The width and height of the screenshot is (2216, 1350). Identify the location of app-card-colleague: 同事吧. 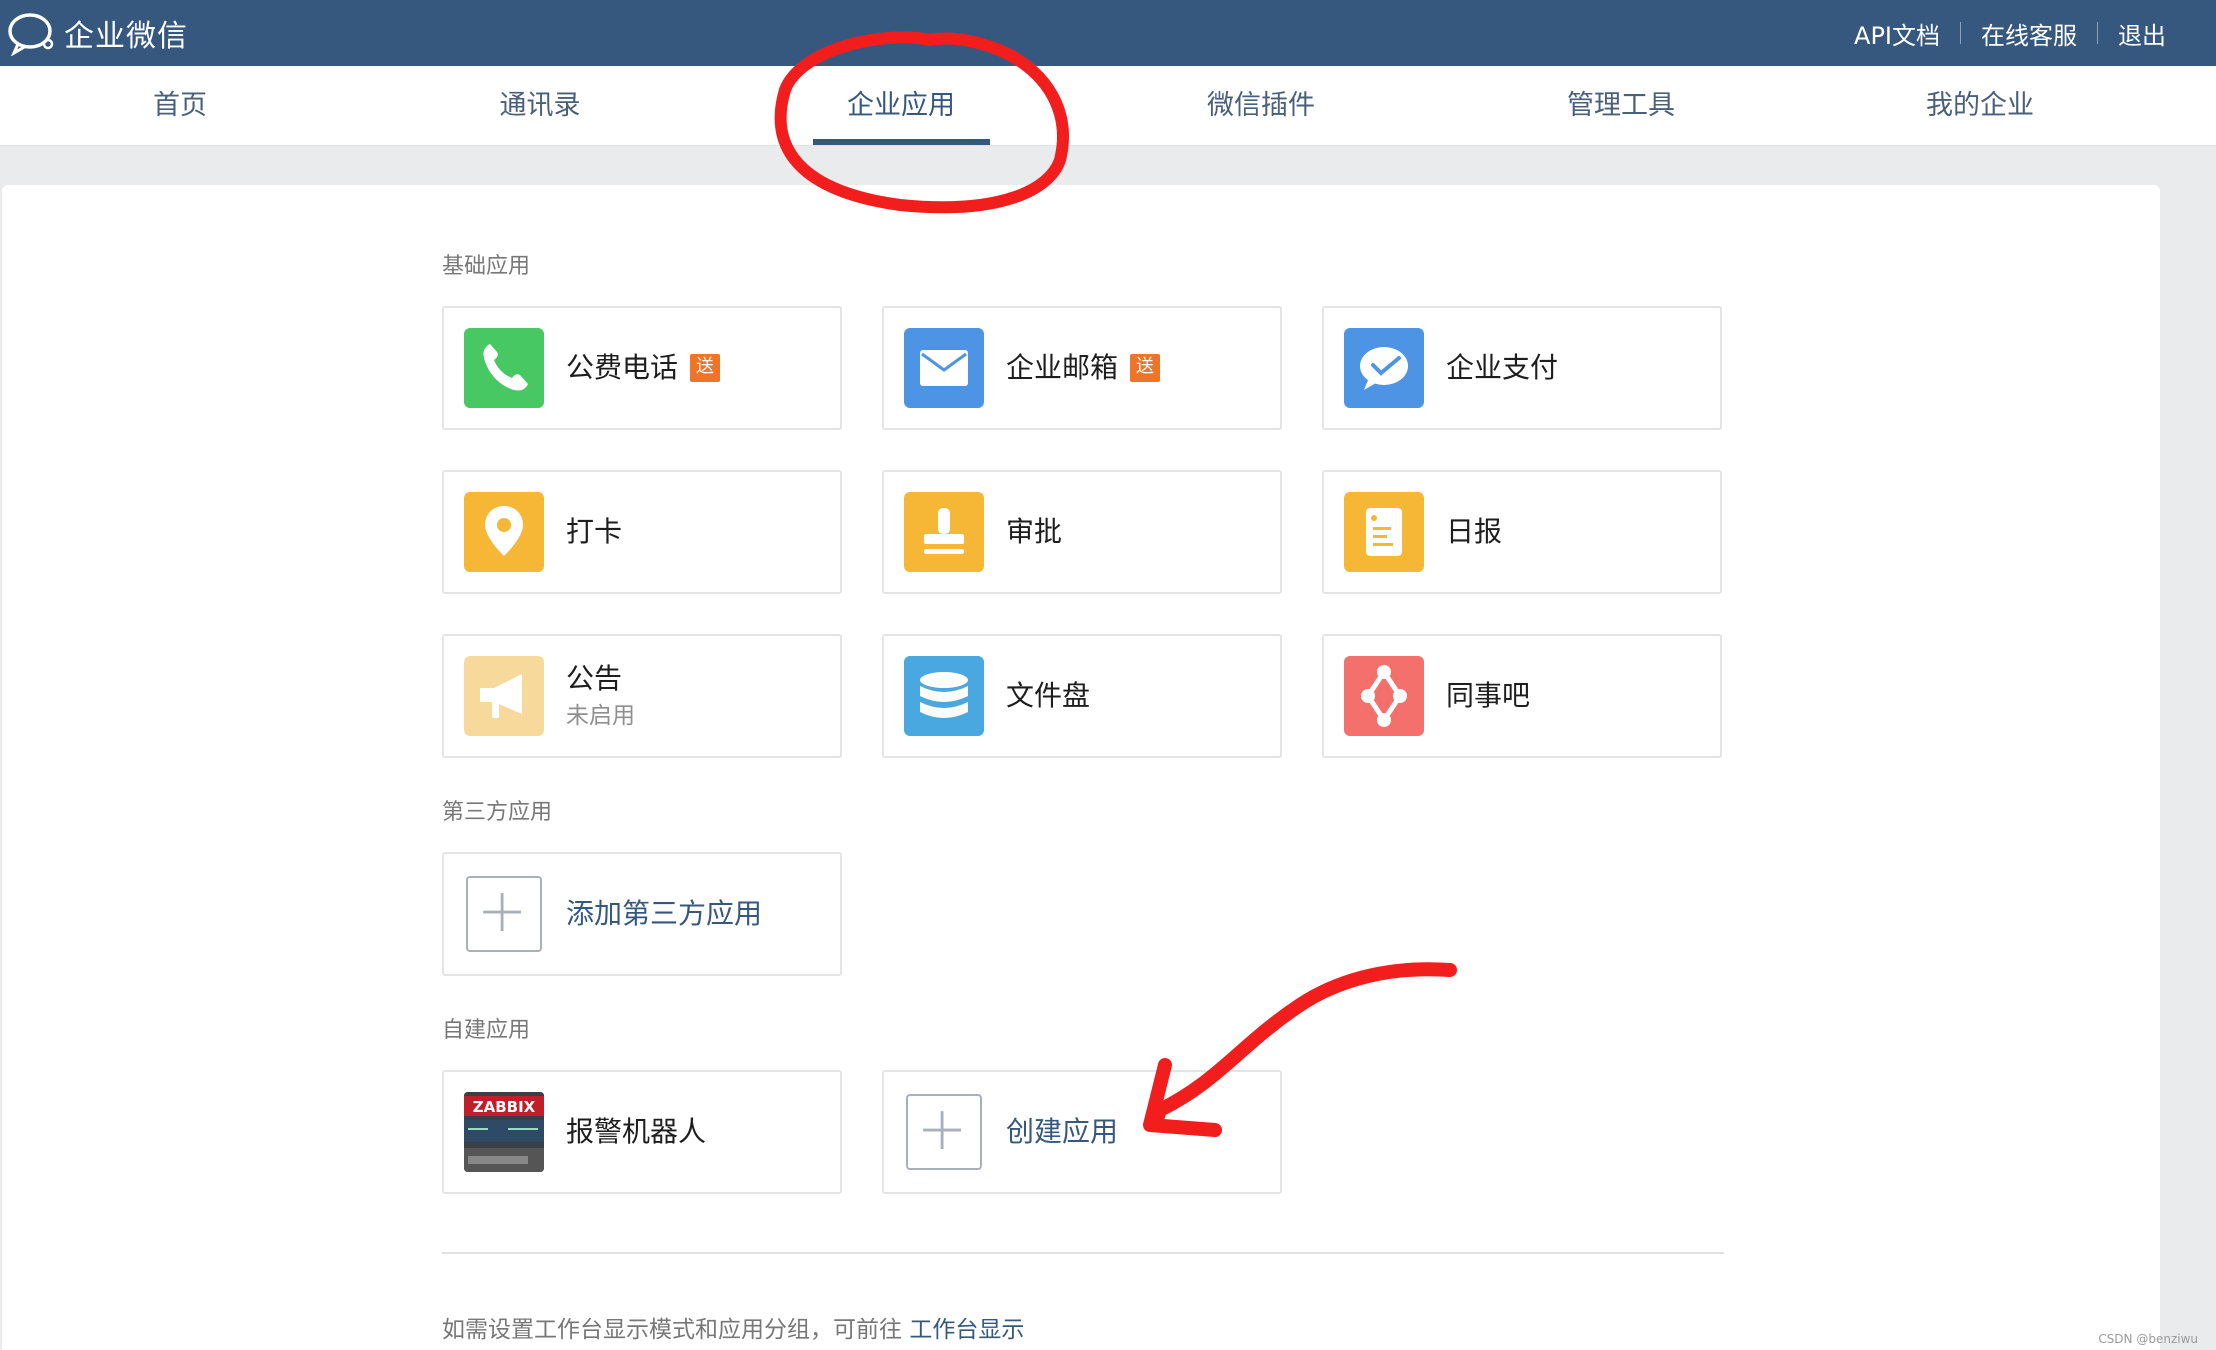
(1522, 696).